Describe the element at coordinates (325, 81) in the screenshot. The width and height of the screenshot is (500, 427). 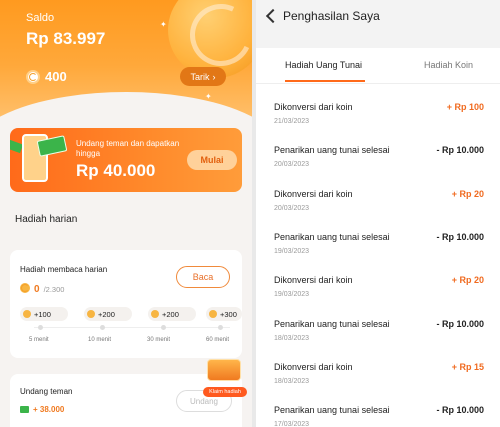
I see `active-tab-indicator` at that location.